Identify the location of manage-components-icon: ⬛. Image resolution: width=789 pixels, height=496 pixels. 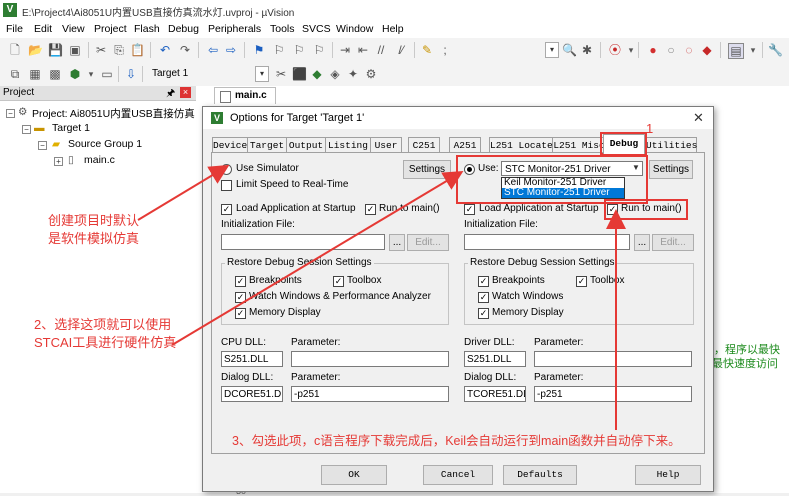
(299, 74).